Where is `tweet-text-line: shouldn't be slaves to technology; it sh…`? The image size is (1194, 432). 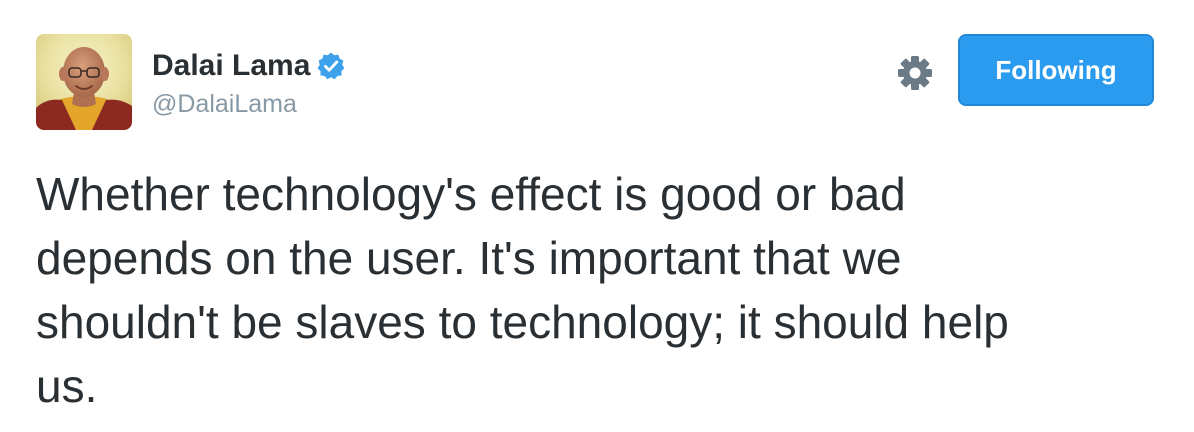 tweet-text-line: shouldn't be slaves to technology; it sh… is located at coordinates (522, 322).